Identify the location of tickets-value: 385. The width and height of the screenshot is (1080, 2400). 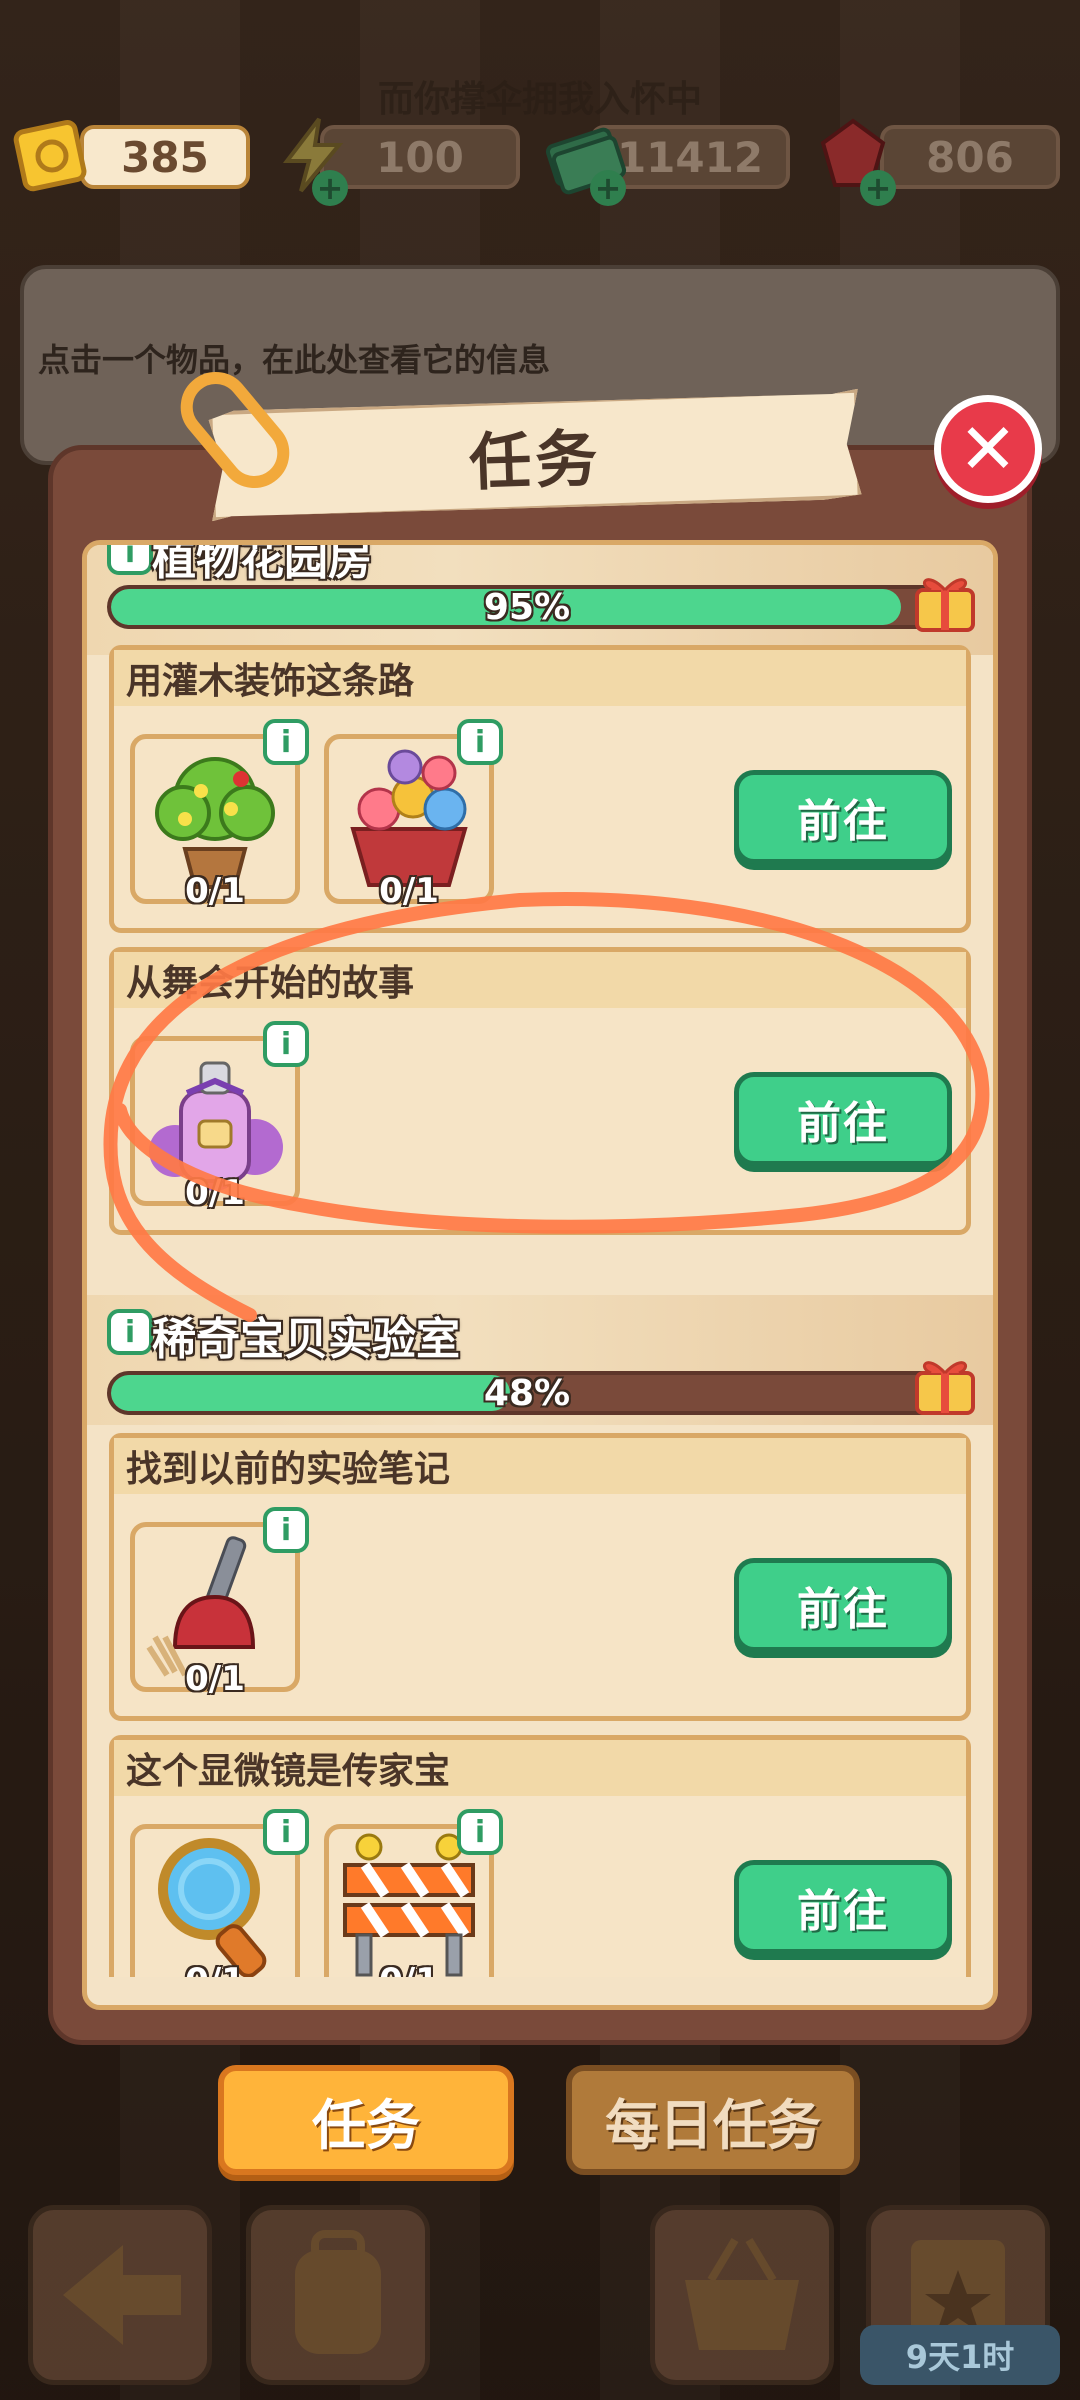
(165, 157).